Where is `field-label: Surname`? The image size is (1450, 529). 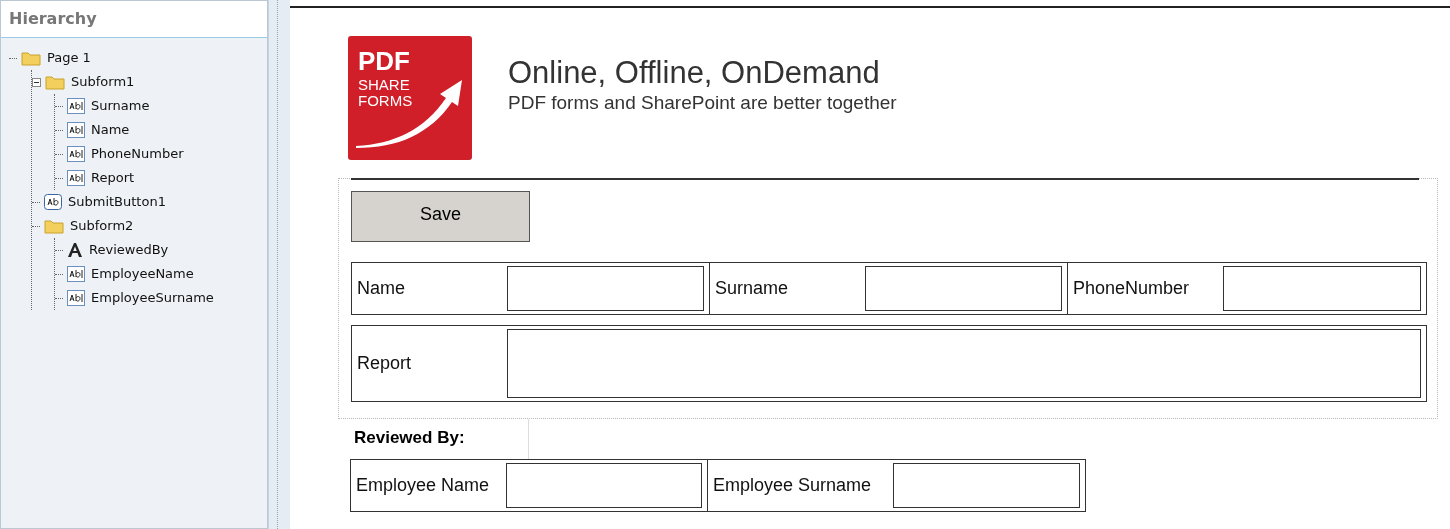 field-label: Surname is located at coordinates (752, 288).